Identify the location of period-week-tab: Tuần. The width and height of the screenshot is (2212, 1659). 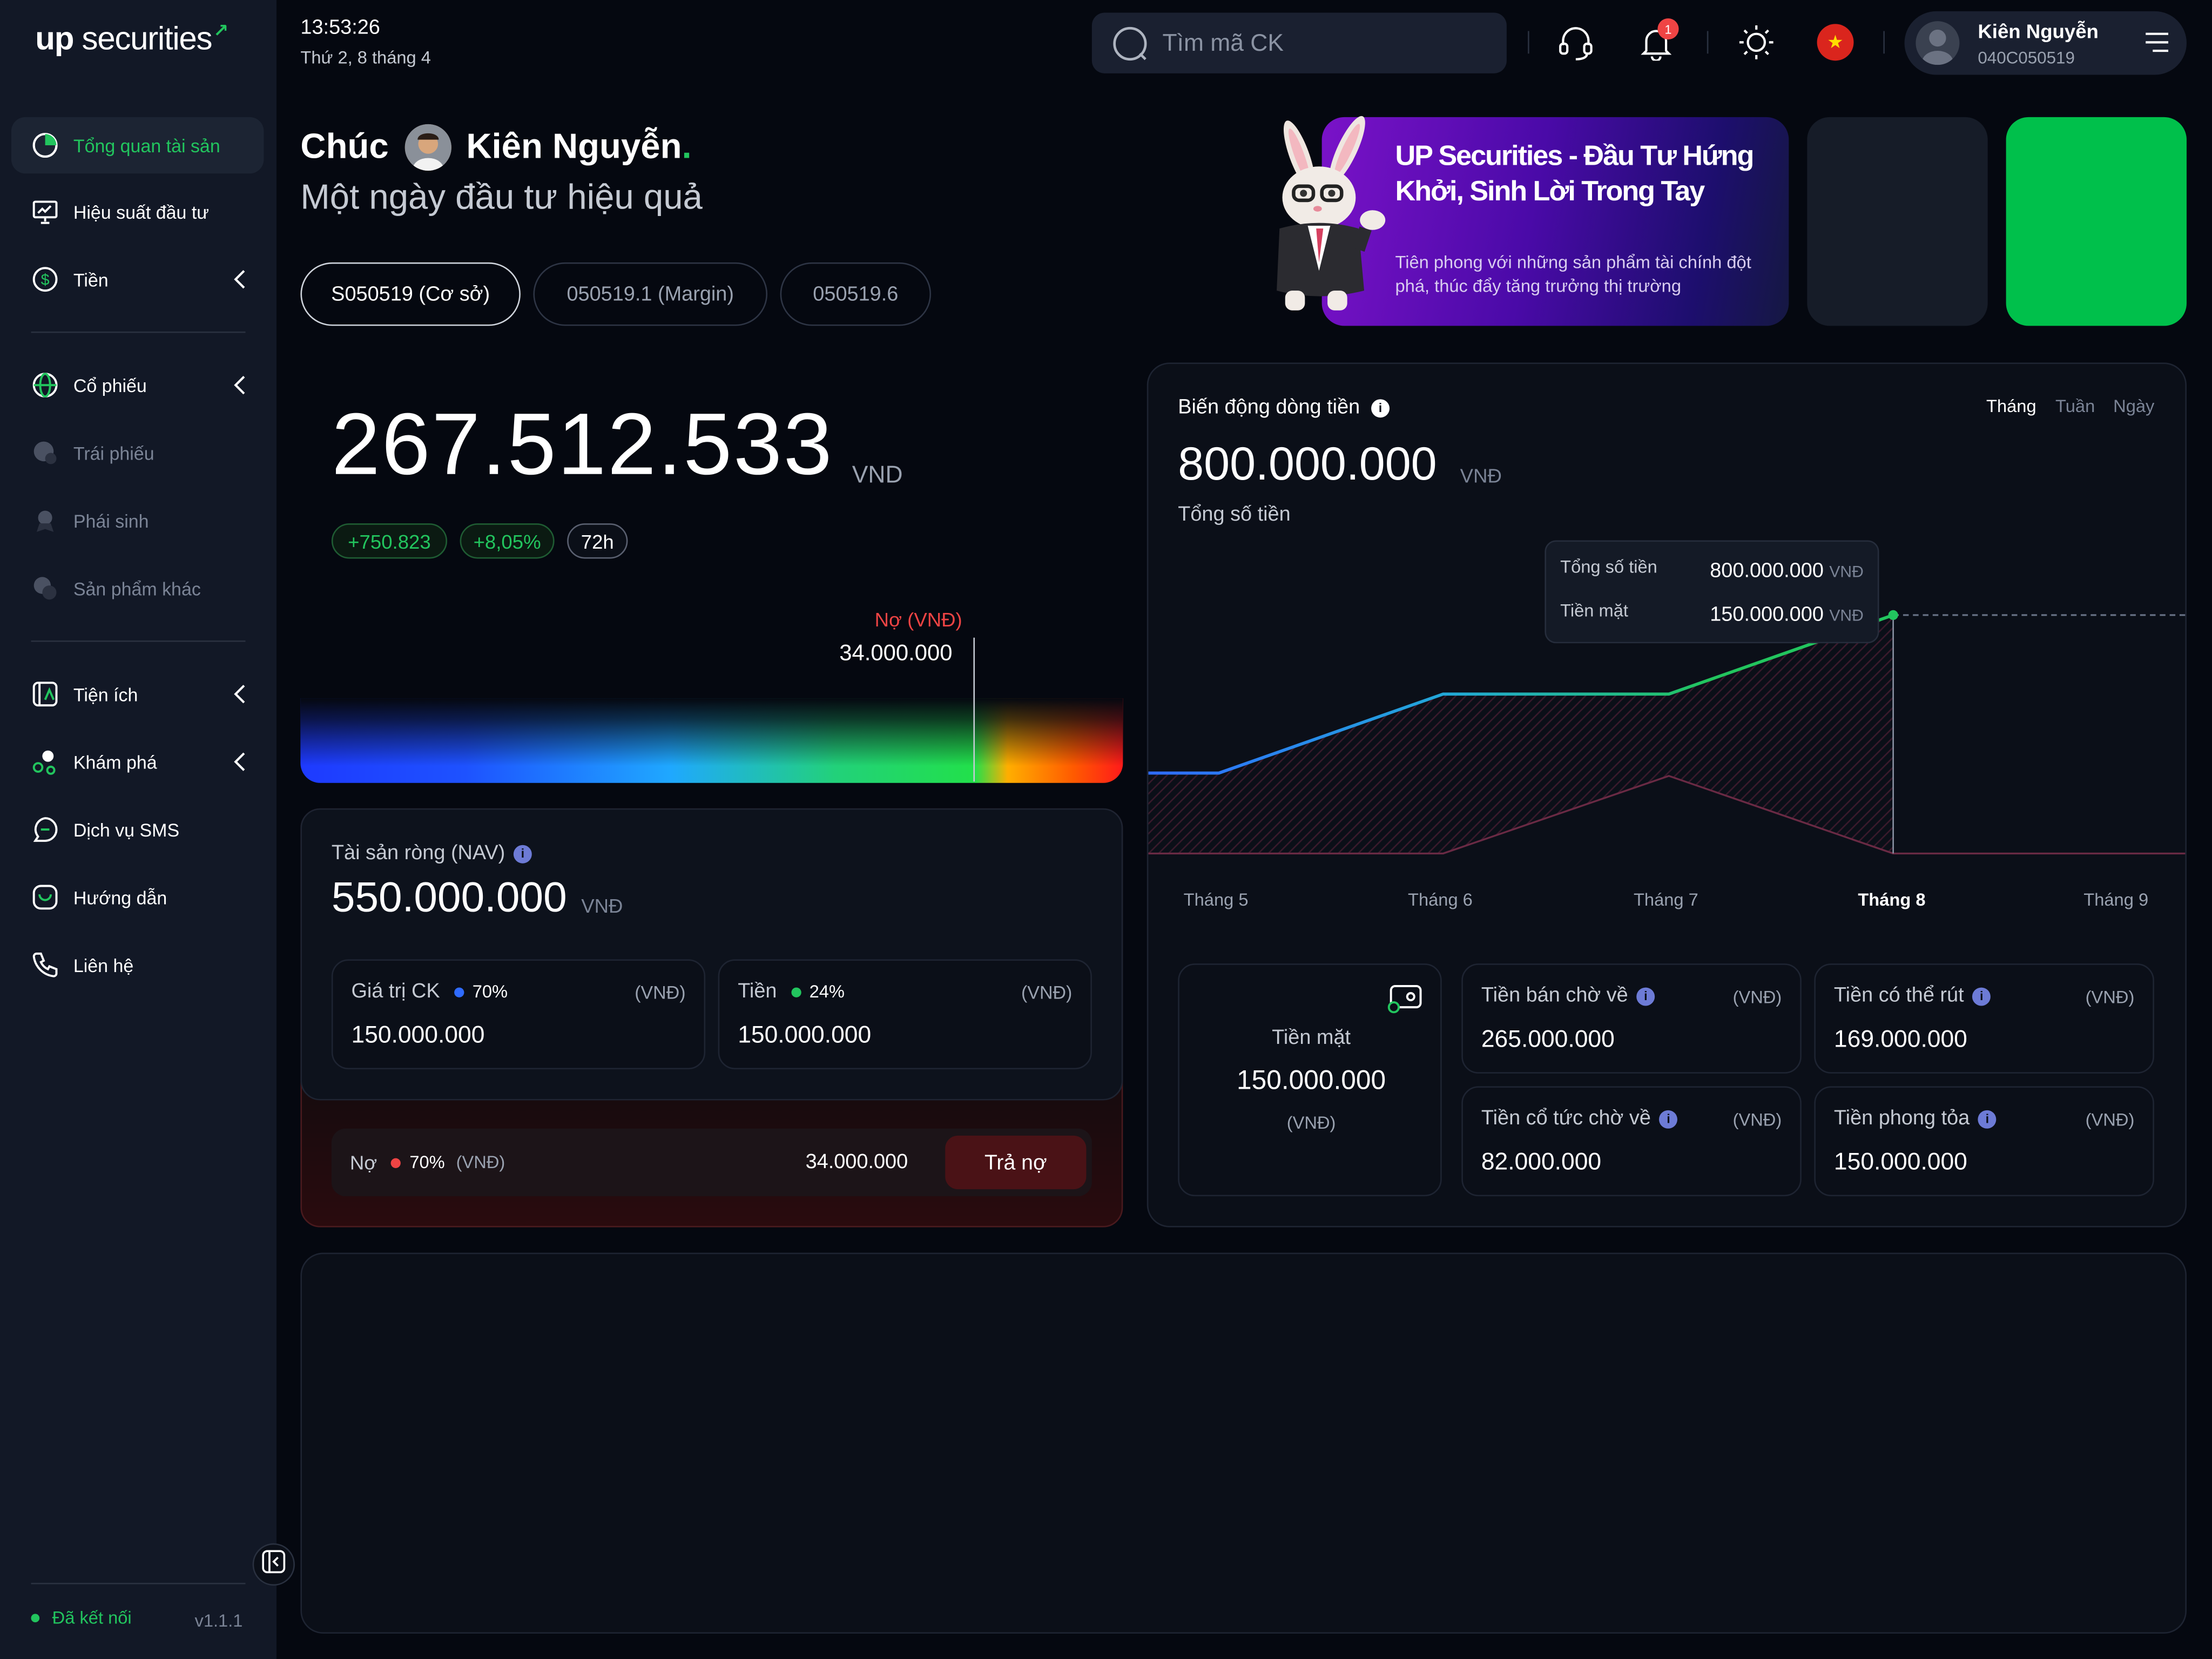
(2075, 406).